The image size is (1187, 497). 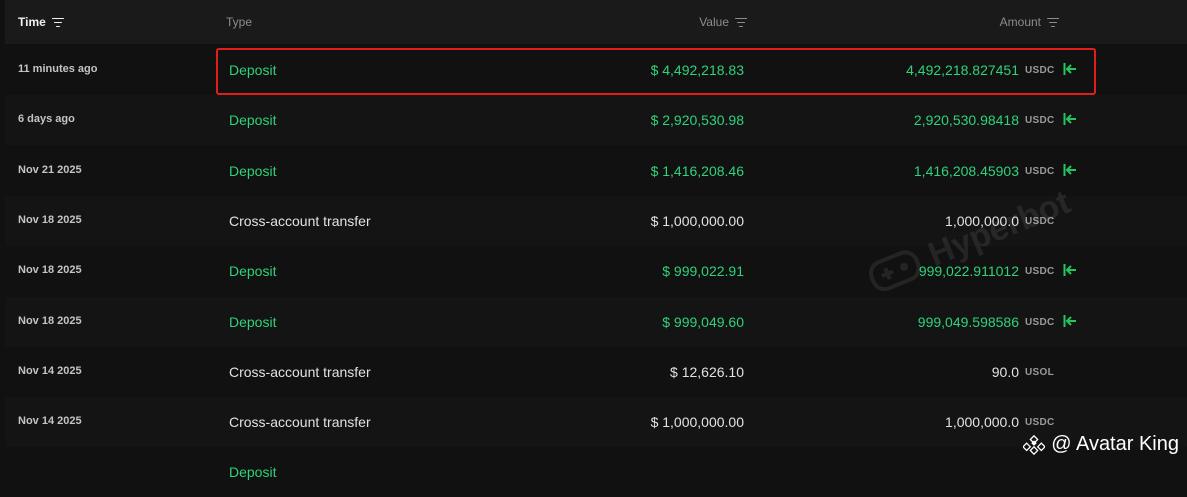 I want to click on type-column-header: Type, so click(x=239, y=22).